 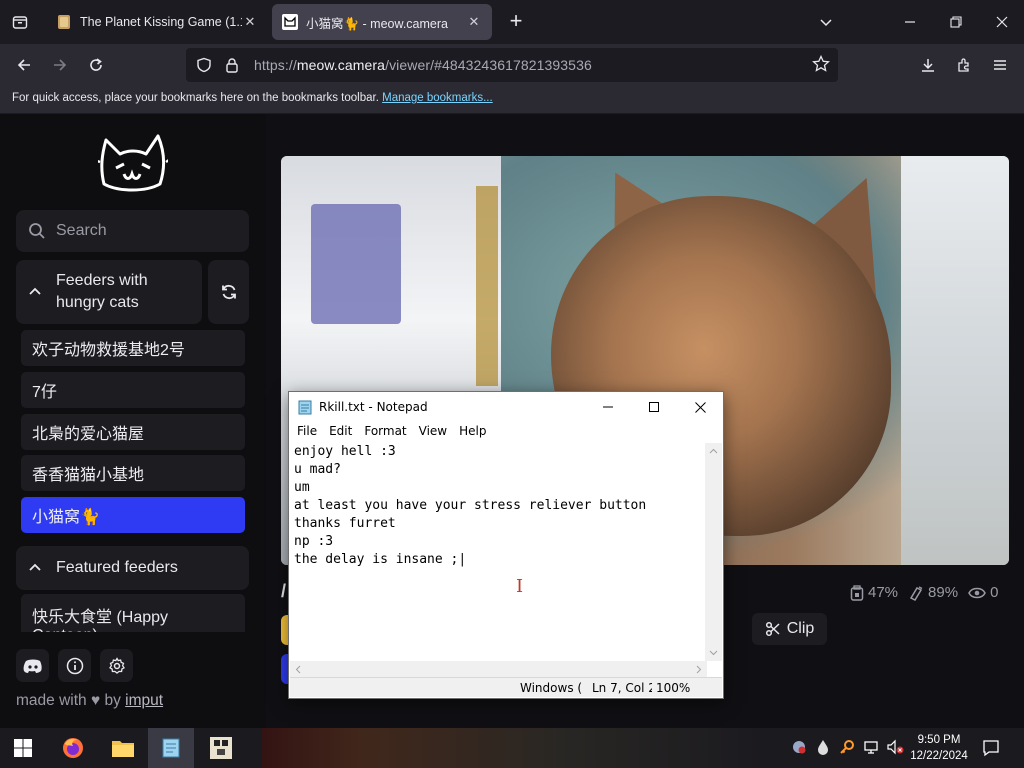 I want to click on notepad-icon, so click(x=305, y=407).